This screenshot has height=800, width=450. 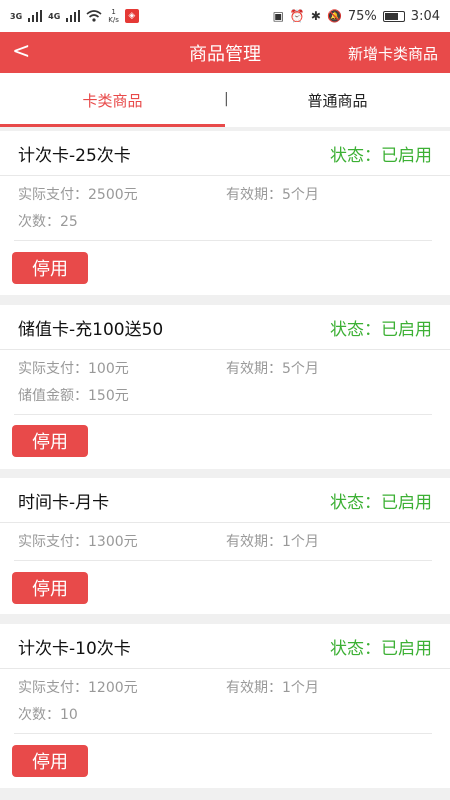 I want to click on status-bar-right: ▣ ⏰ ✱ 🔕 75% 3:04, so click(x=356, y=16).